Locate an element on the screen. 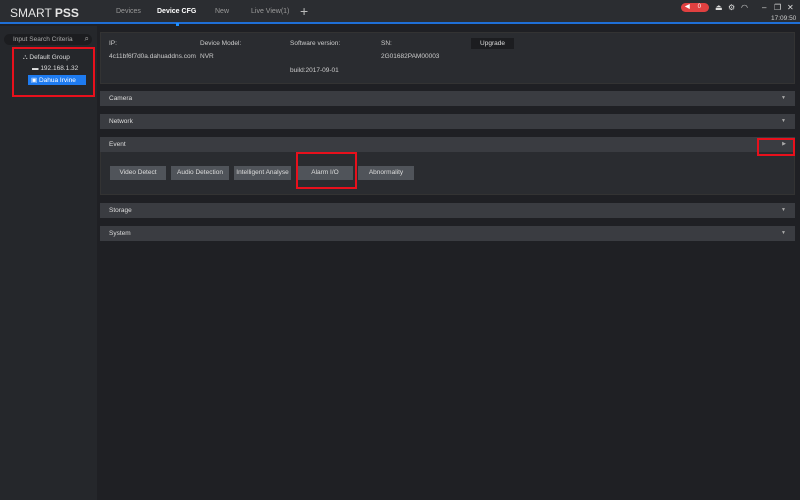  tree-group: ⛬ Default Group is located at coordinates (46, 58).